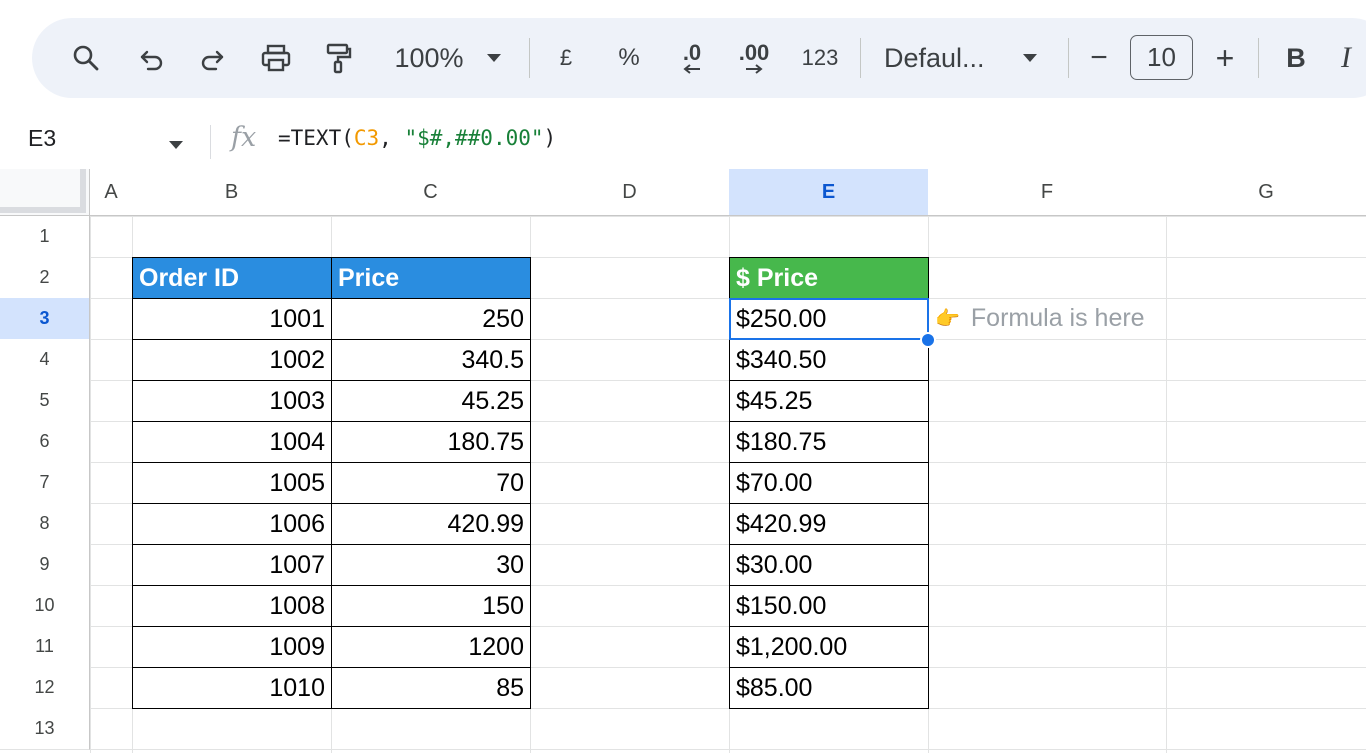 Image resolution: width=1366 pixels, height=753 pixels. I want to click on price-cell: 45.25, so click(431, 401).